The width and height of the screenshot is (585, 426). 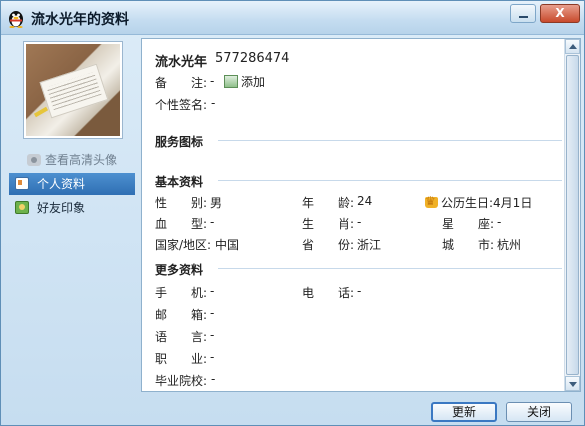 What do you see at coordinates (213, 103) in the screenshot?
I see `signature-value: -` at bounding box center [213, 103].